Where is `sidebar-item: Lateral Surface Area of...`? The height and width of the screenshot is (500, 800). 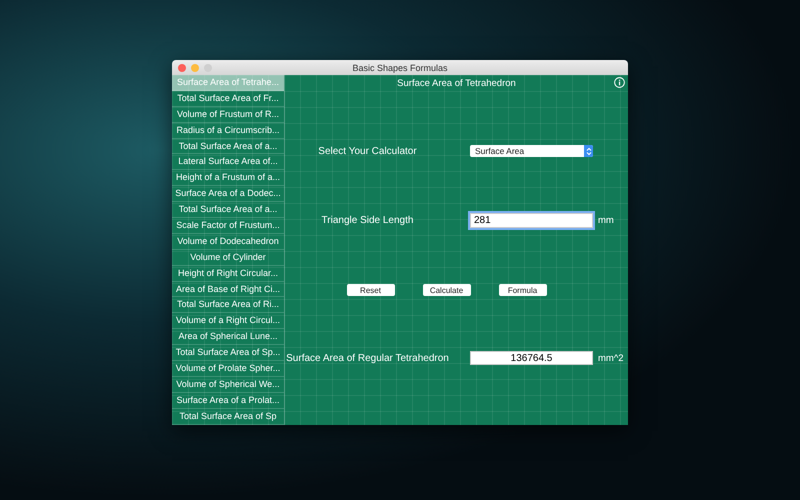 sidebar-item: Lateral Surface Area of... is located at coordinates (228, 162).